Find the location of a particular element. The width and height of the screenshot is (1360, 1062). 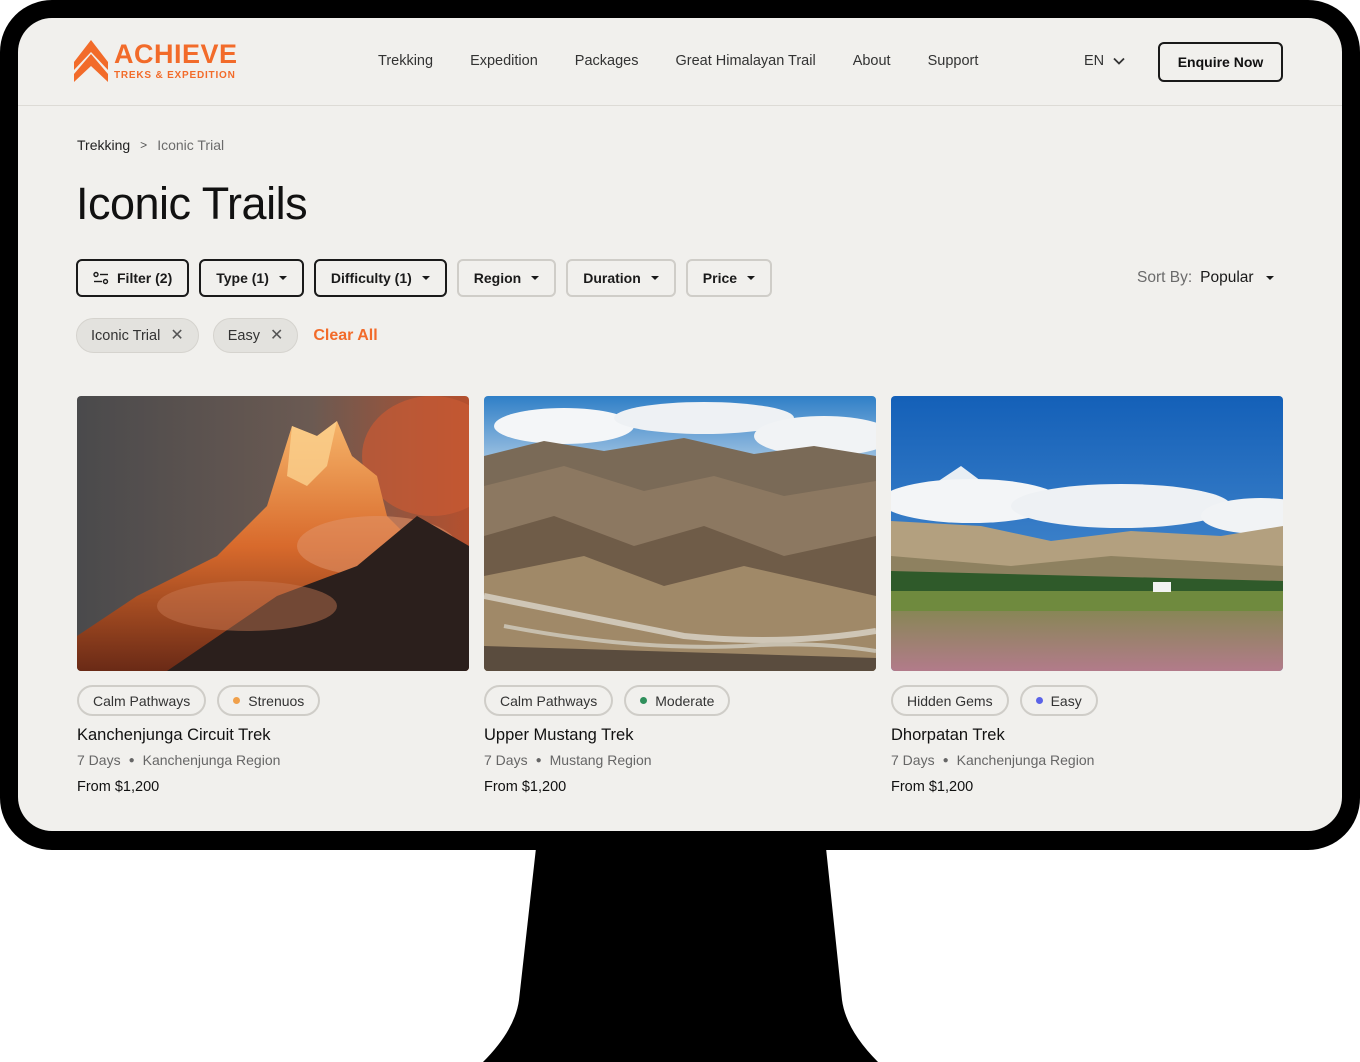

price-dropdown: Price is located at coordinates (729, 278).